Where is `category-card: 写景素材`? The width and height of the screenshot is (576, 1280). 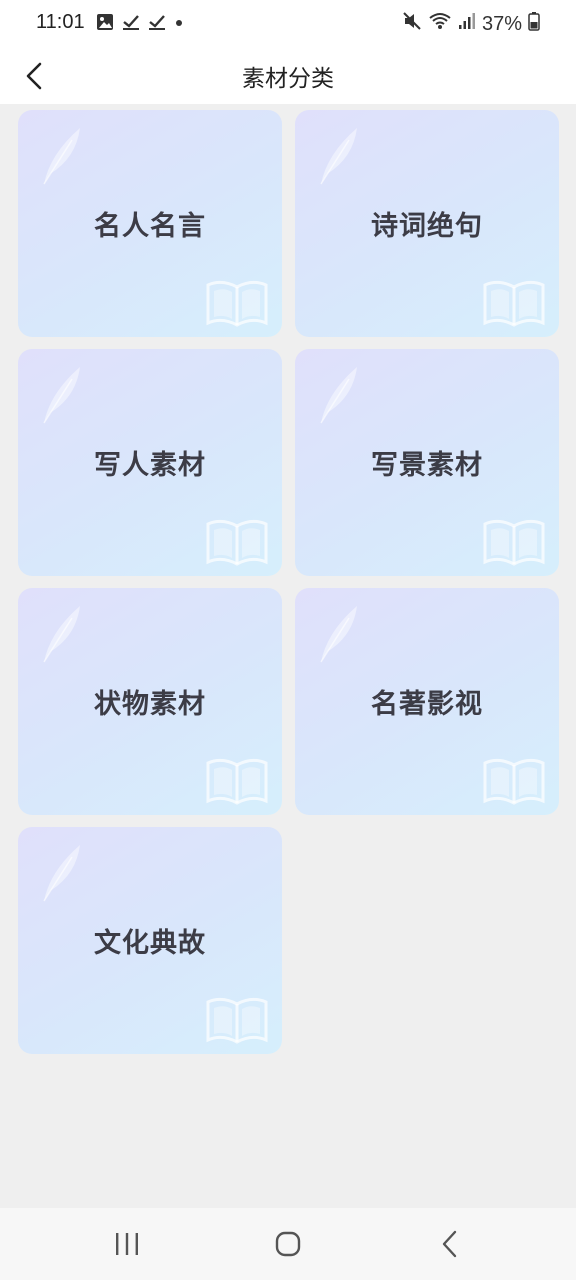
category-card: 写景素材 is located at coordinates (427, 462).